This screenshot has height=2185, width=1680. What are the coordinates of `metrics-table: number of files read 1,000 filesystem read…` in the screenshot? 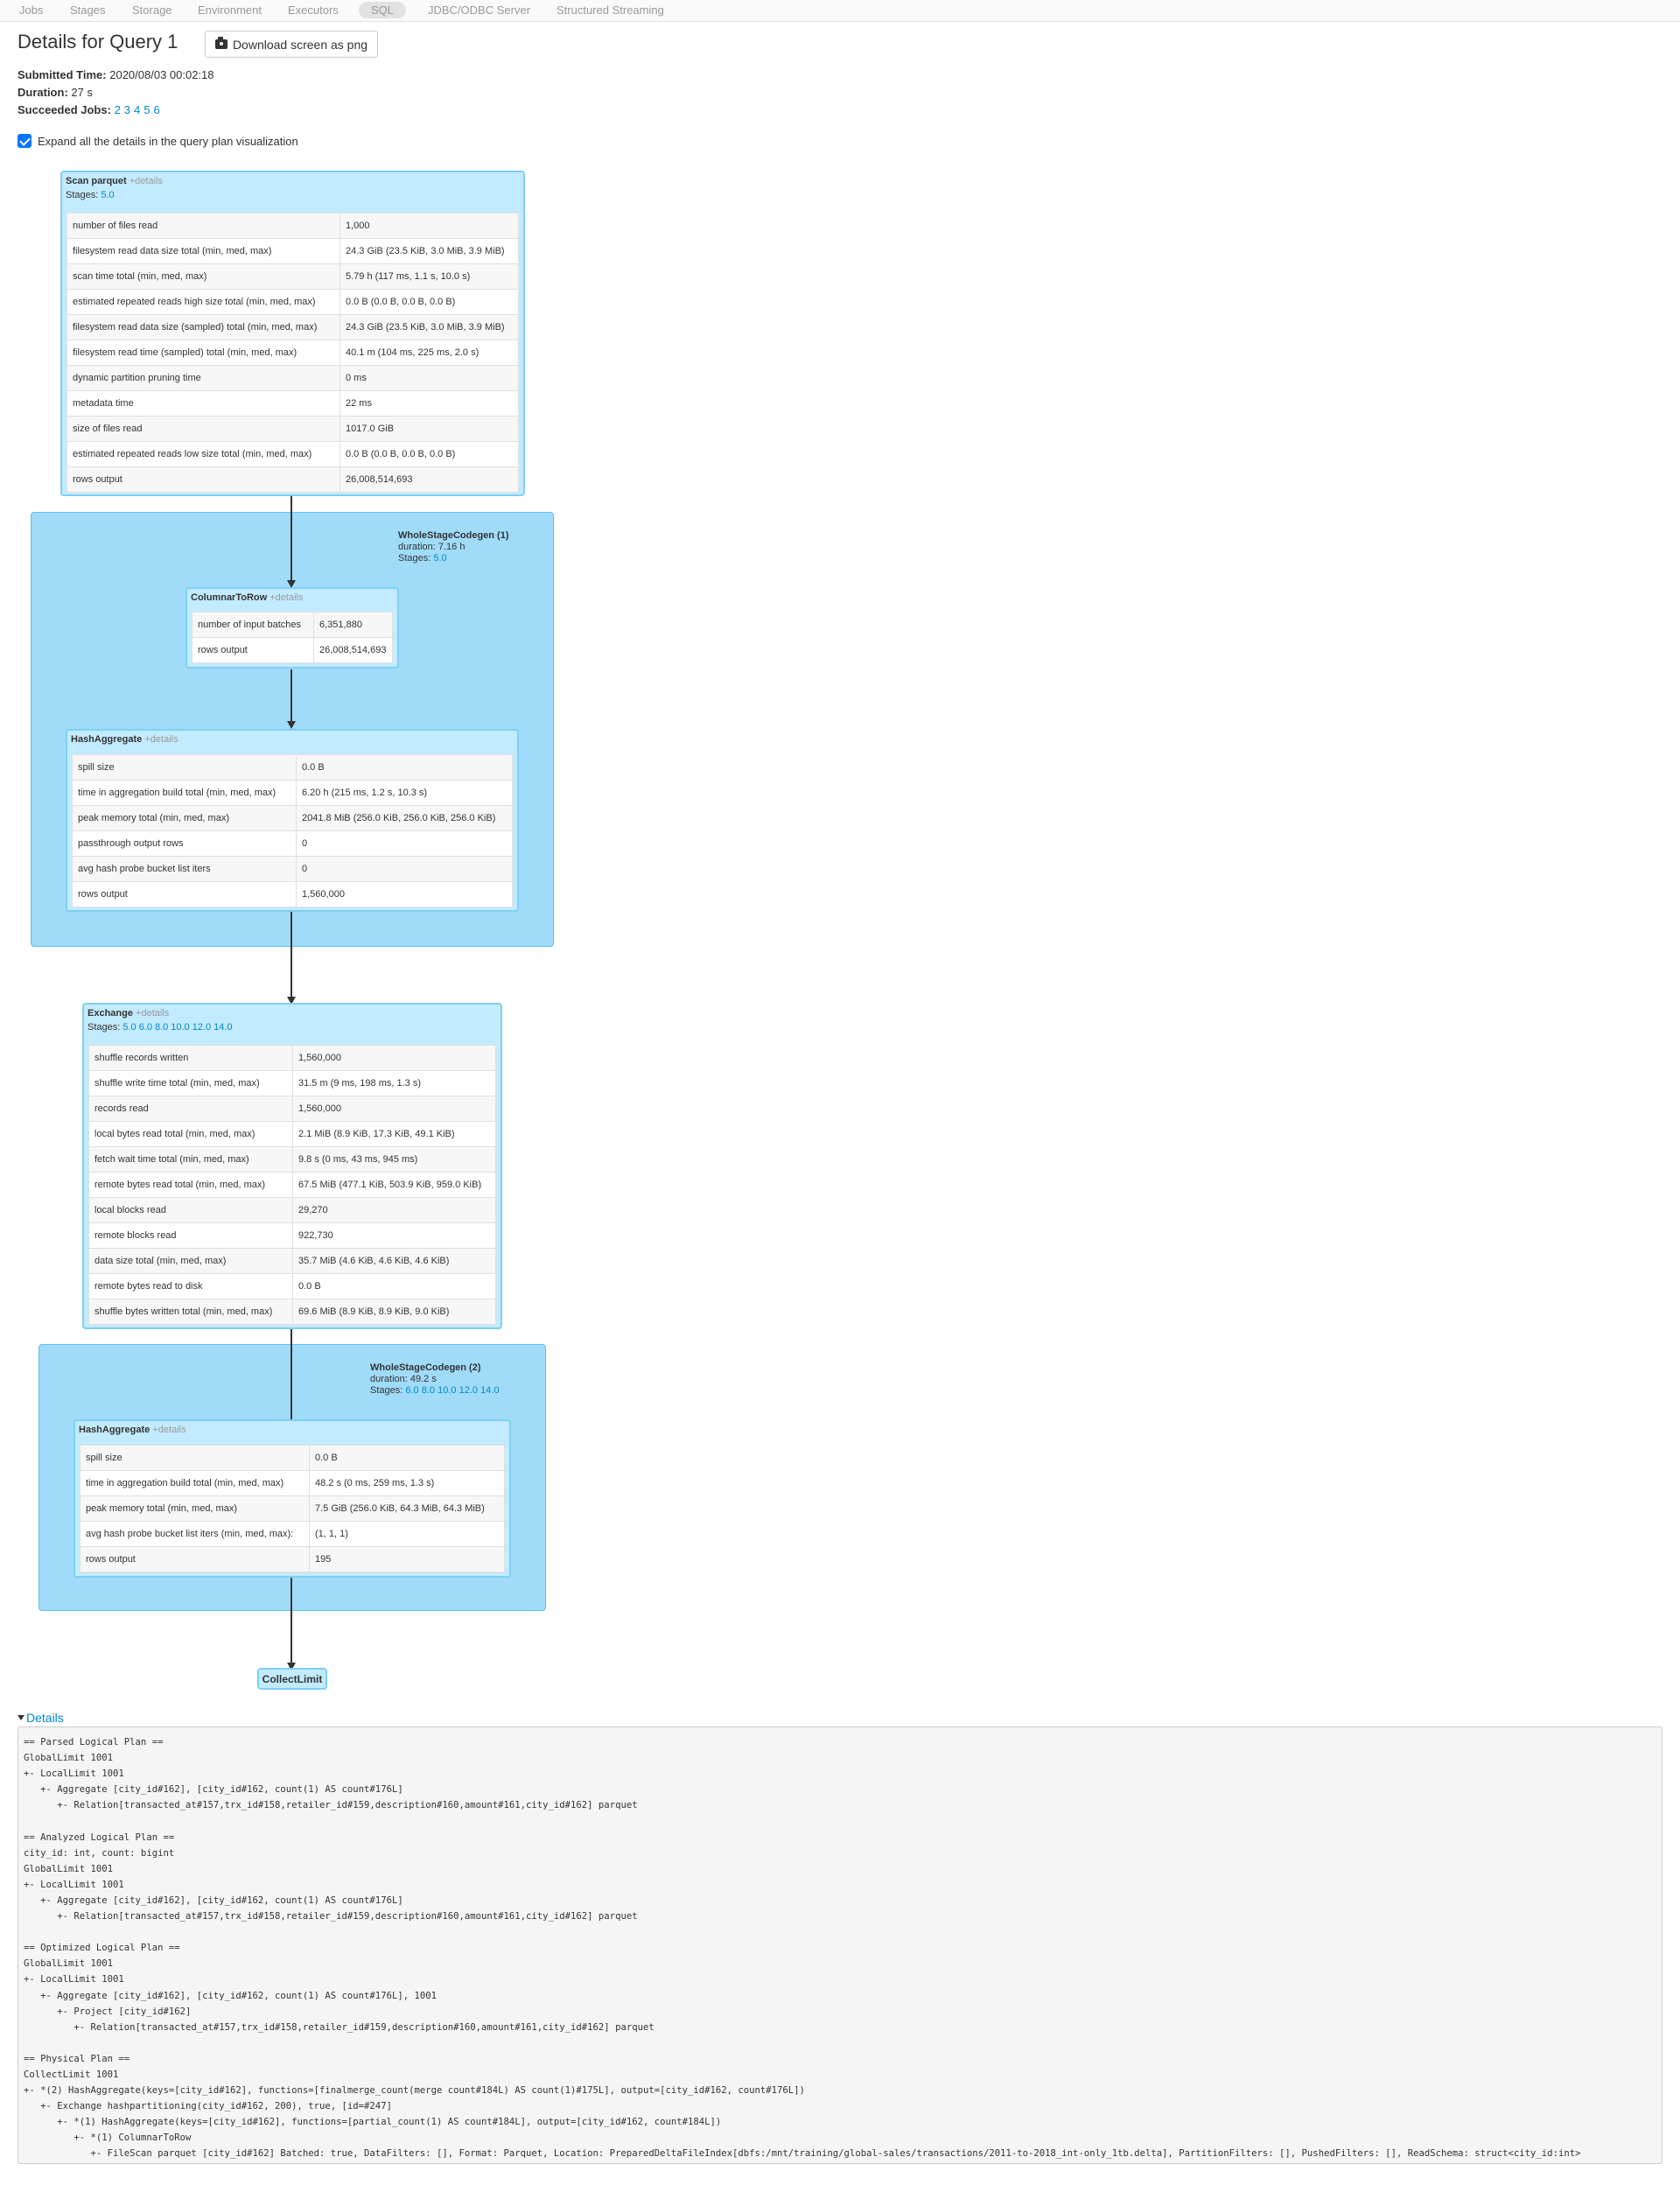 It's located at (292, 353).